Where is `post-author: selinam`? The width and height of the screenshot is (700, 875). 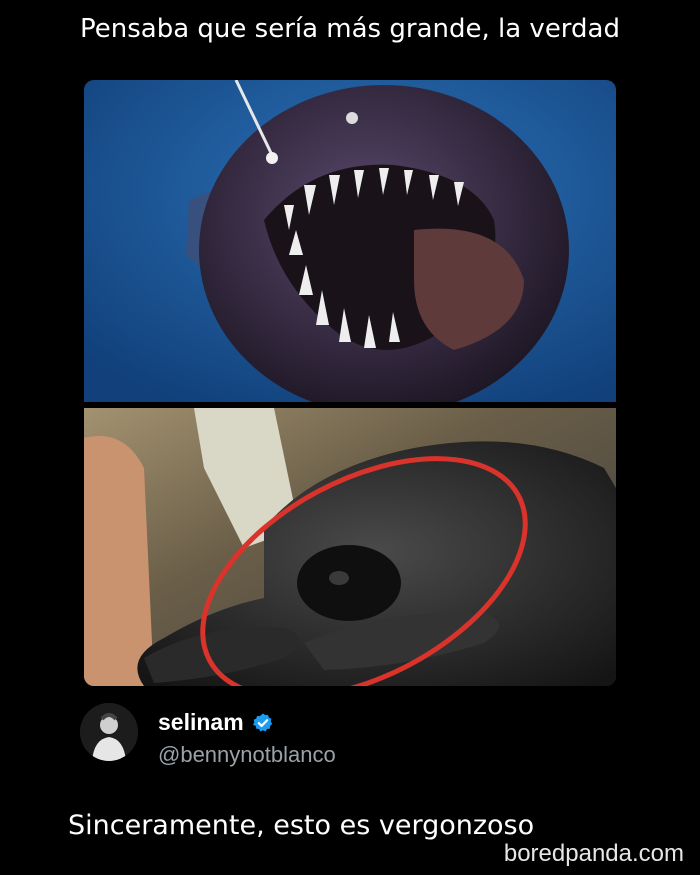 post-author: selinam is located at coordinates (216, 722).